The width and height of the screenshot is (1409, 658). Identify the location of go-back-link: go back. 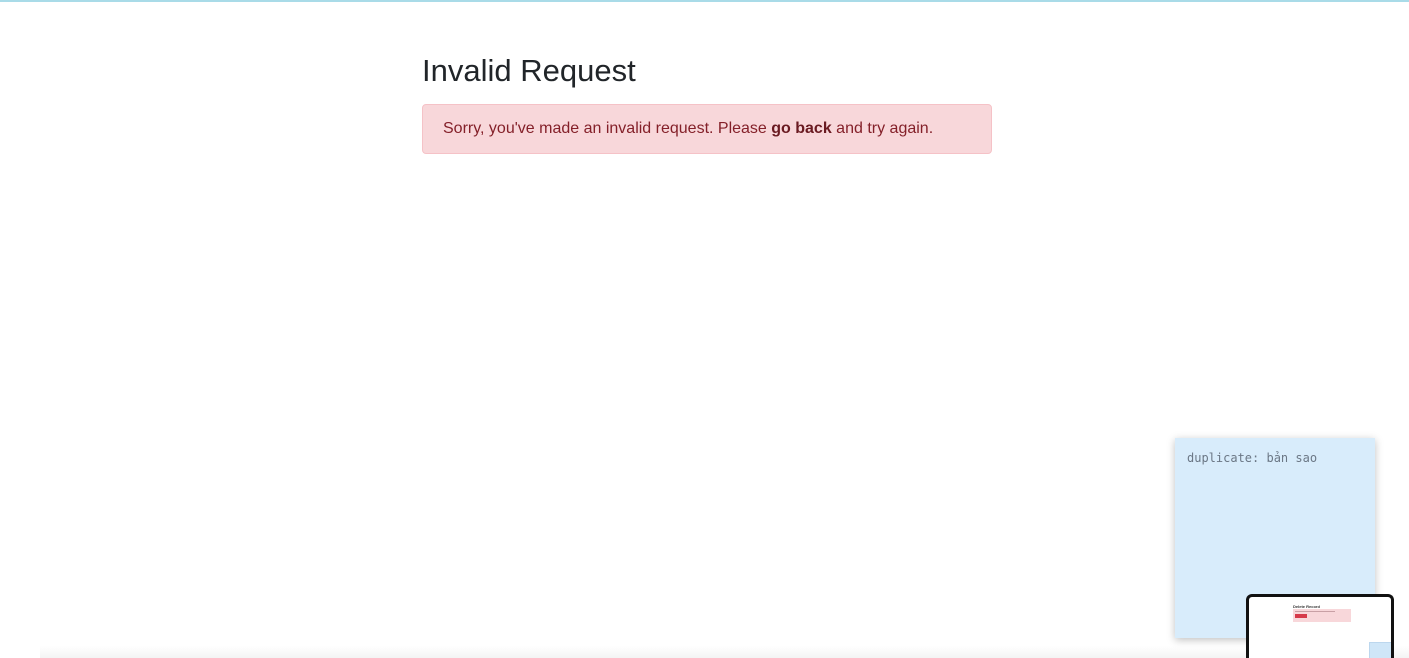
(801, 128).